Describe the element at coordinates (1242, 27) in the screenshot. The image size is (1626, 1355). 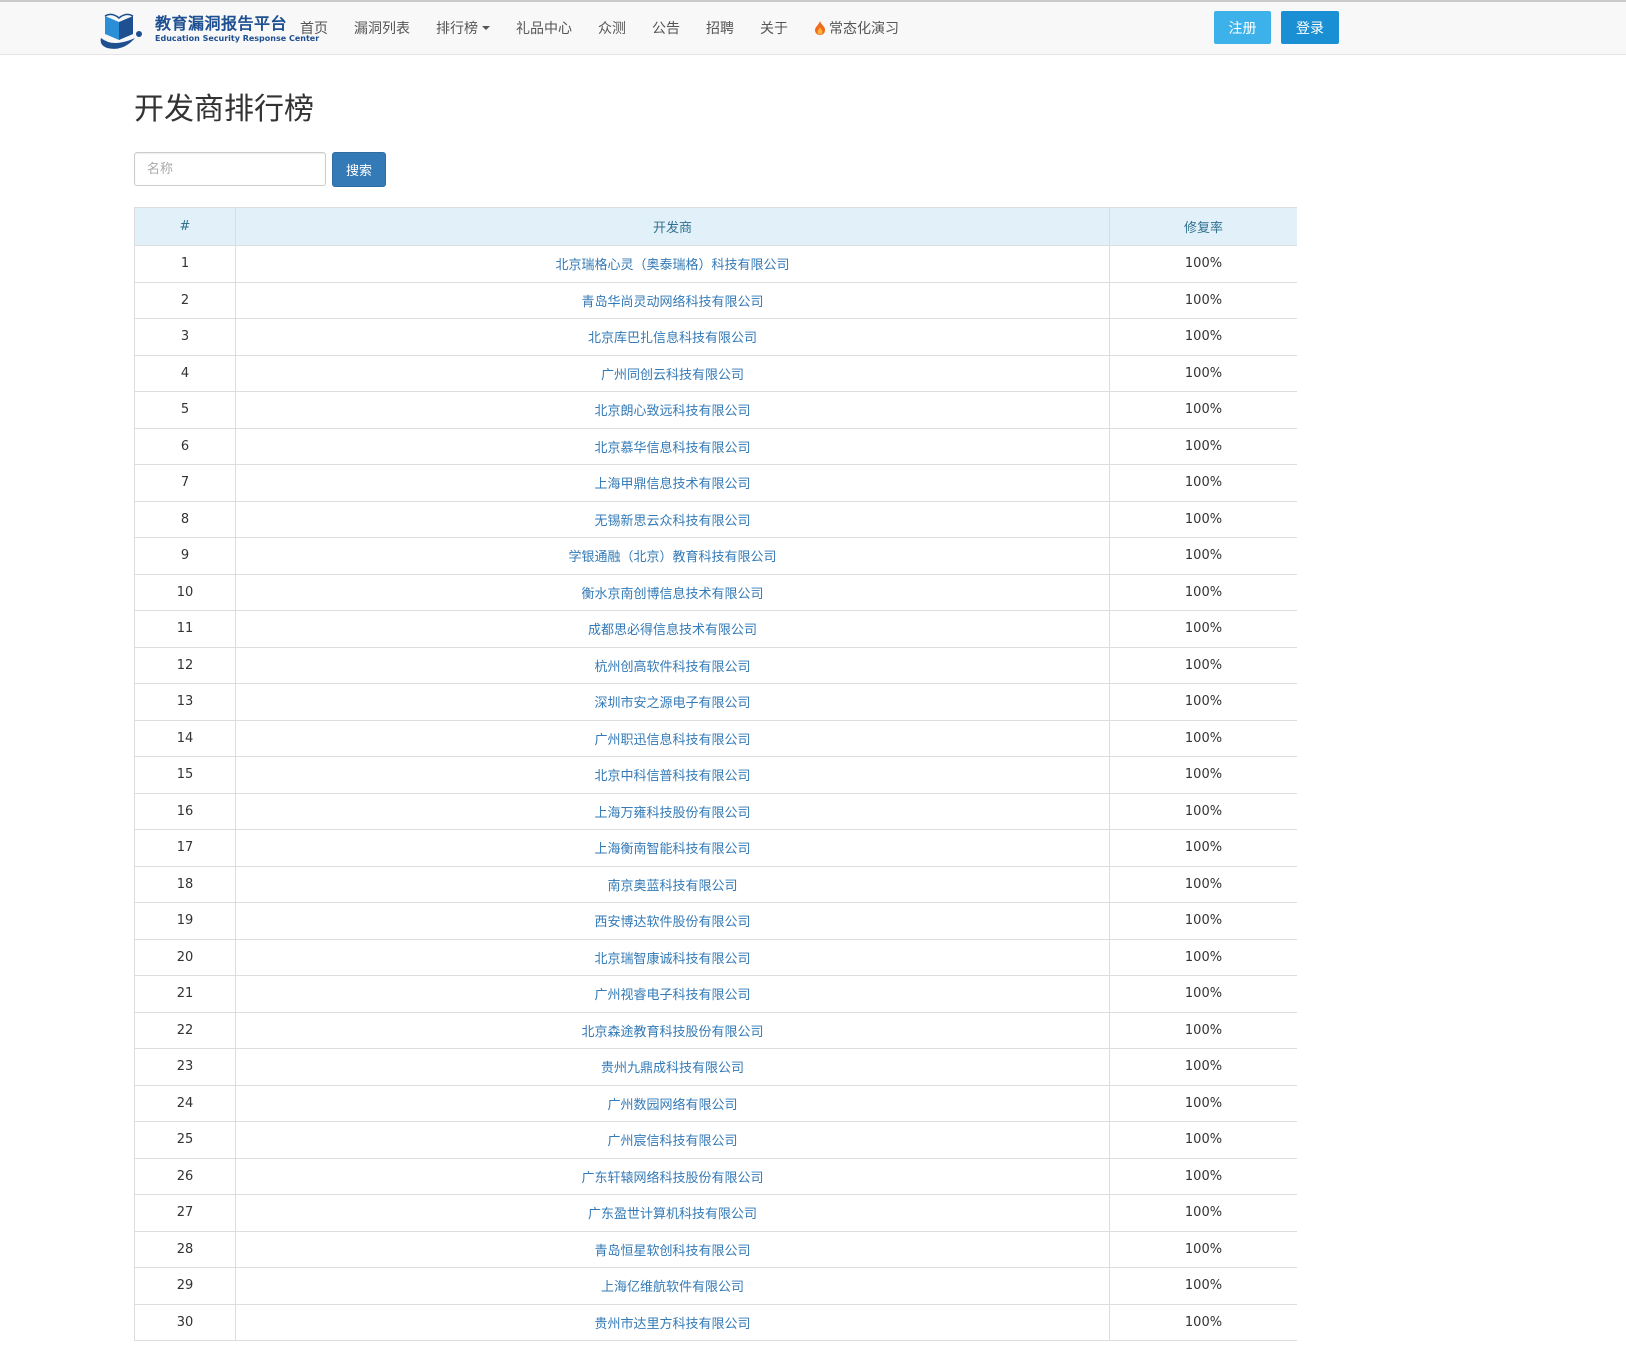
I see `register-button: 注册` at that location.